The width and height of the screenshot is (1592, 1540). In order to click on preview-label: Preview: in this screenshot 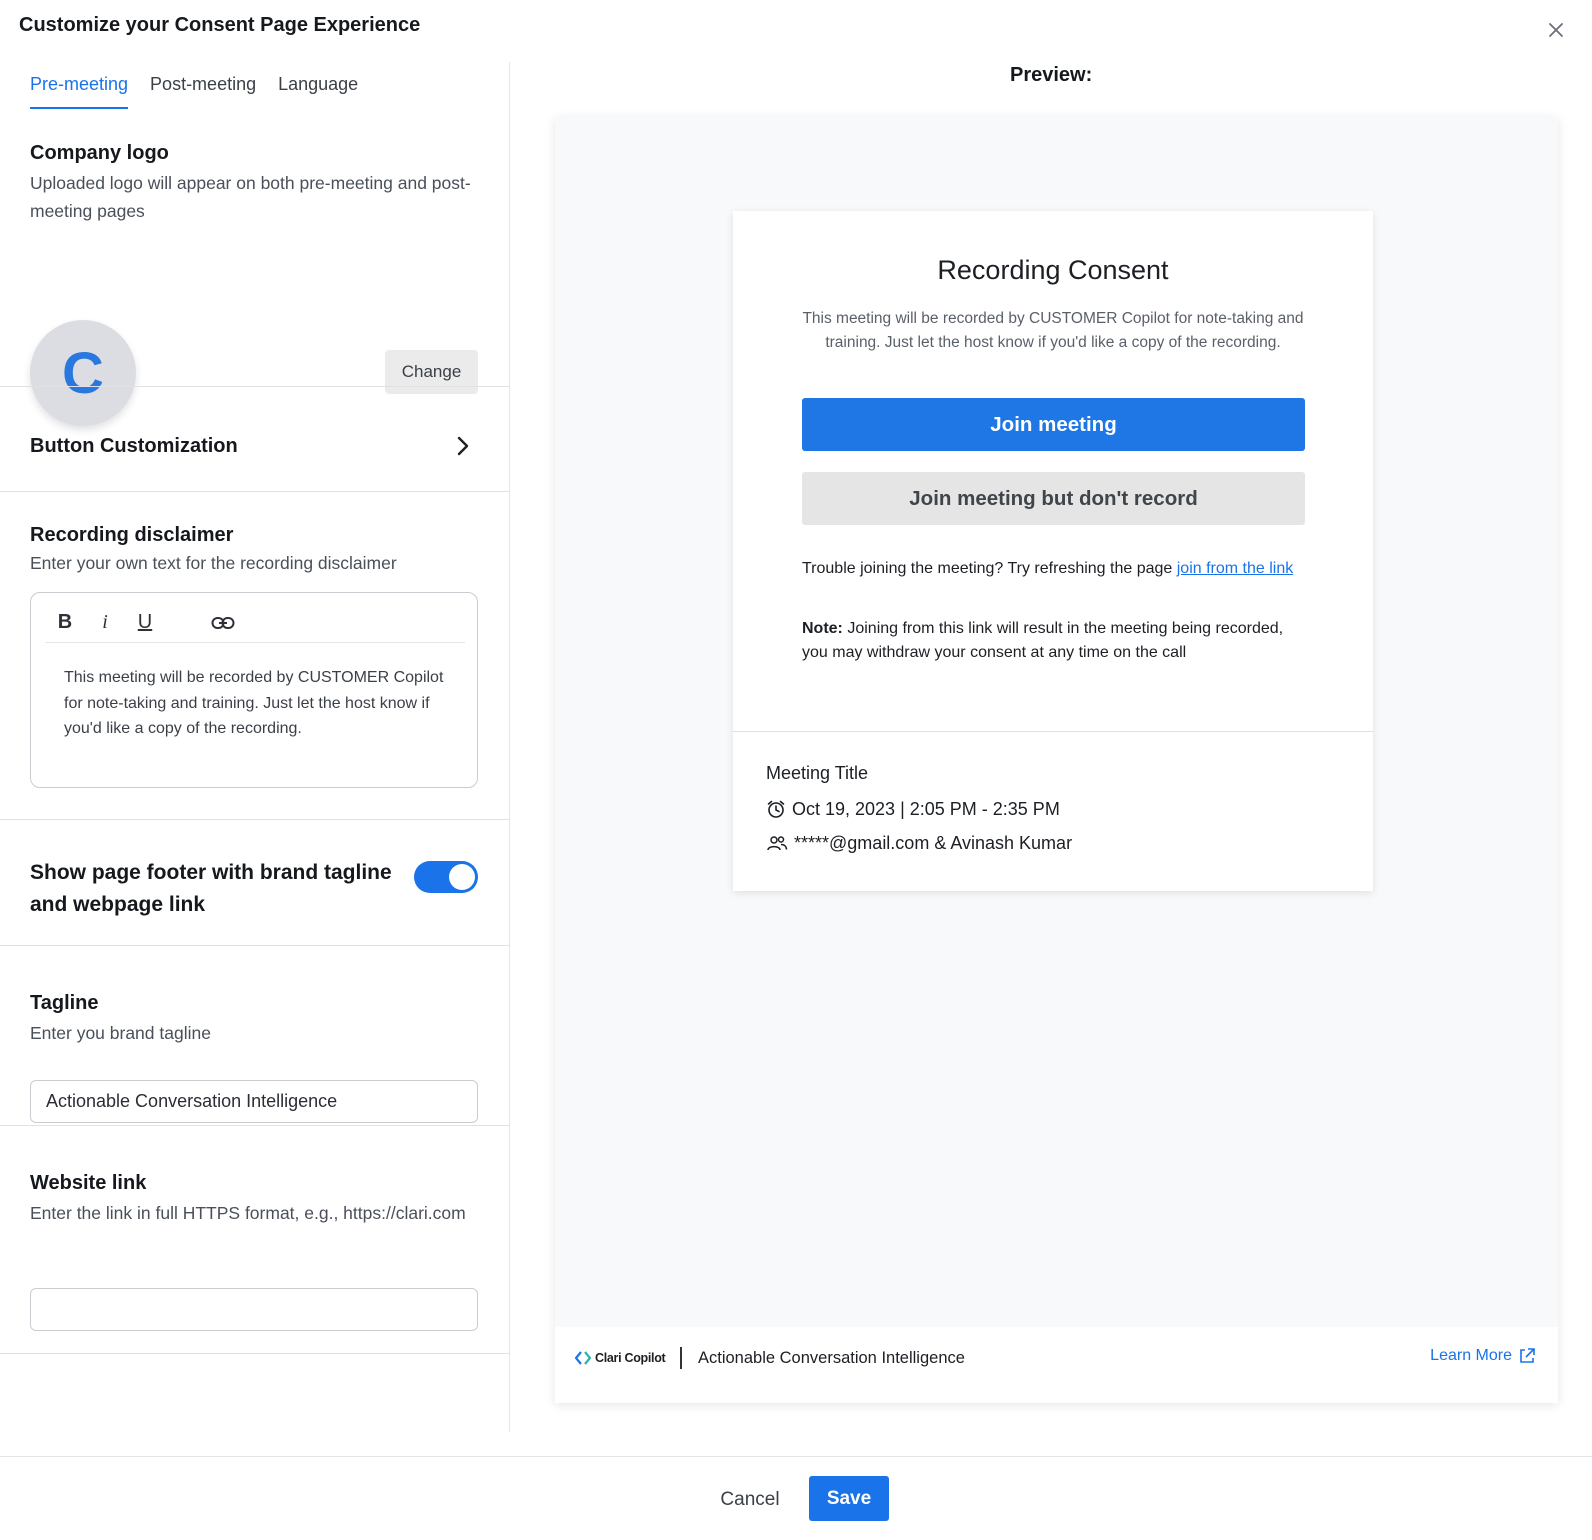, I will do `click(1051, 75)`.